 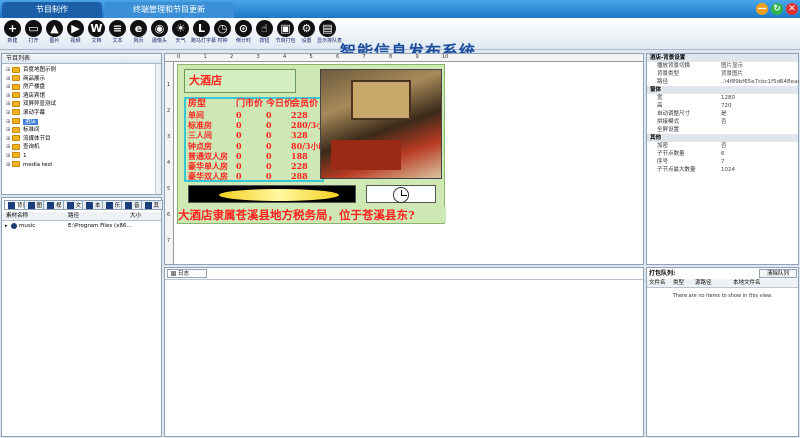 I want to click on weather-icon: ☀, so click(x=180, y=28).